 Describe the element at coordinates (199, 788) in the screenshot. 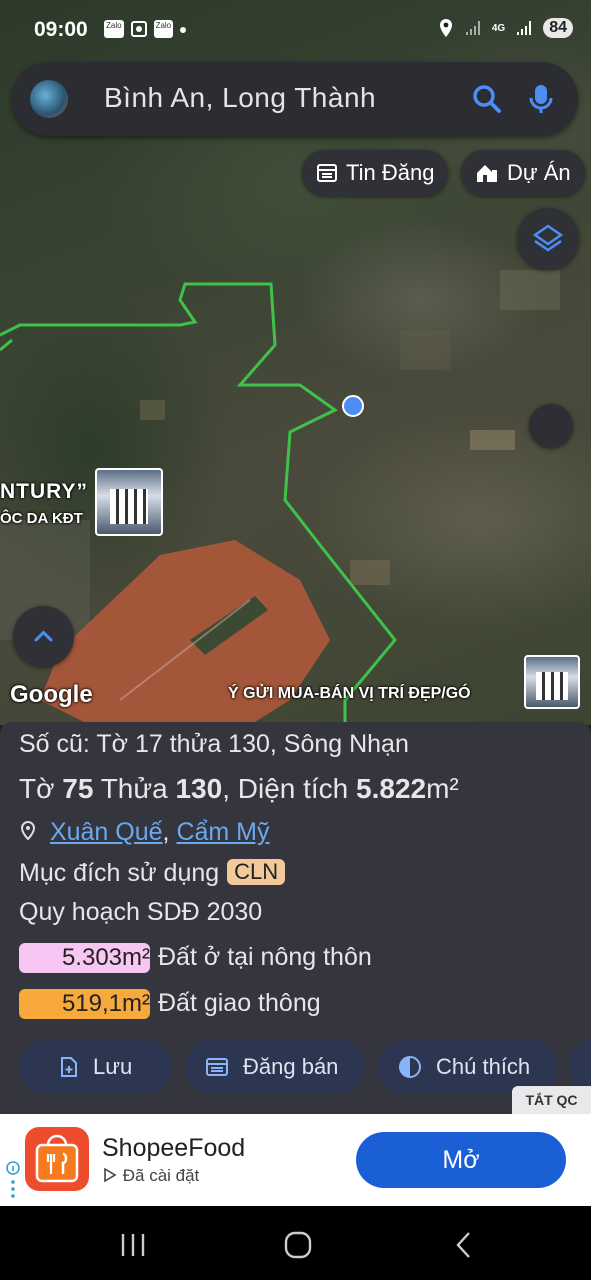

I see `plot-number: 130` at that location.